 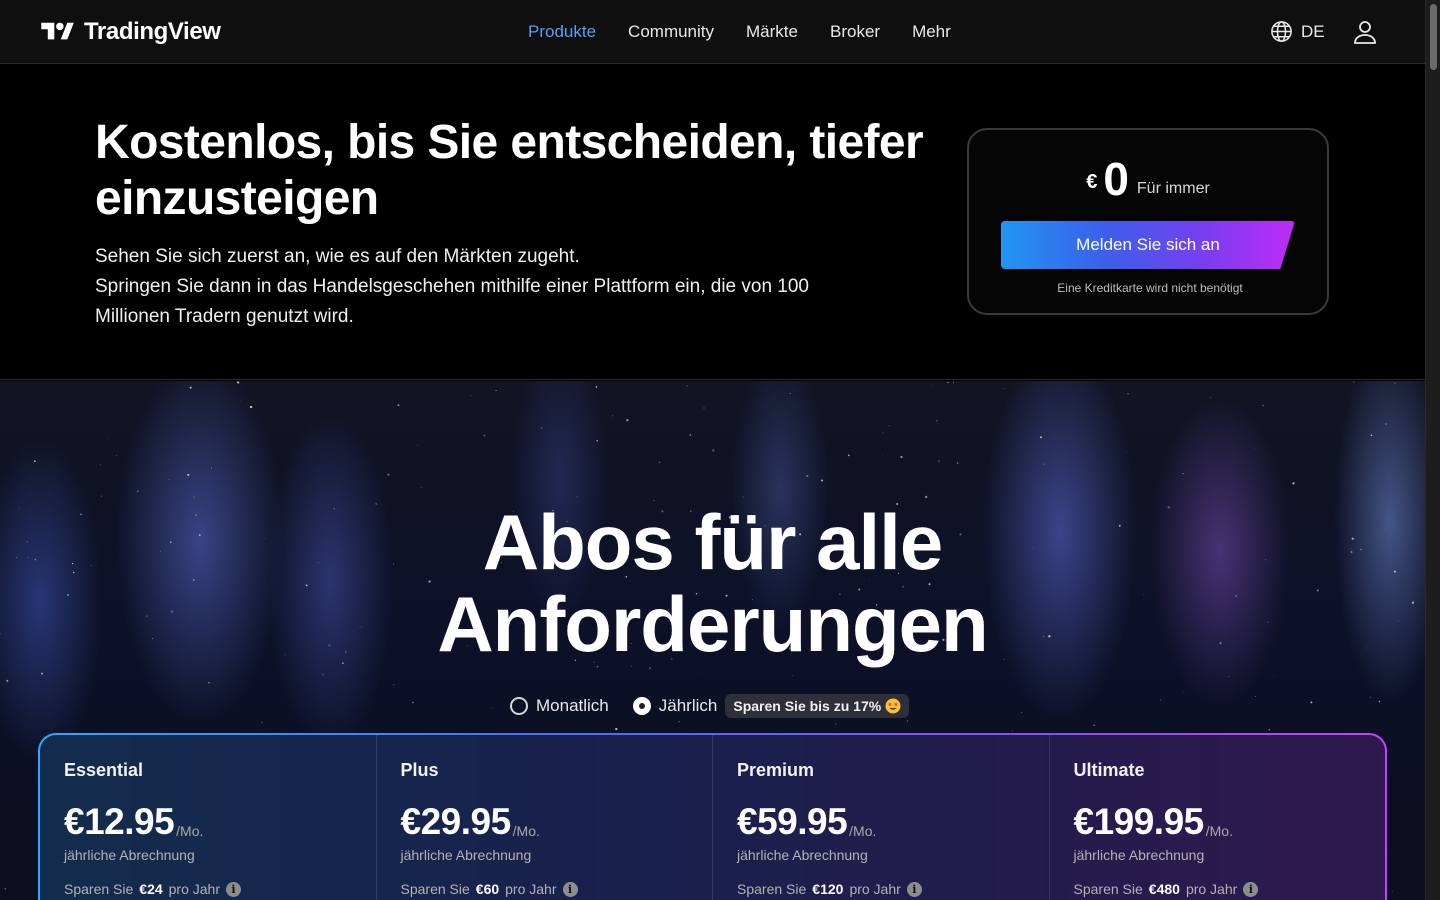 I want to click on globe-icon, so click(x=1281, y=31).